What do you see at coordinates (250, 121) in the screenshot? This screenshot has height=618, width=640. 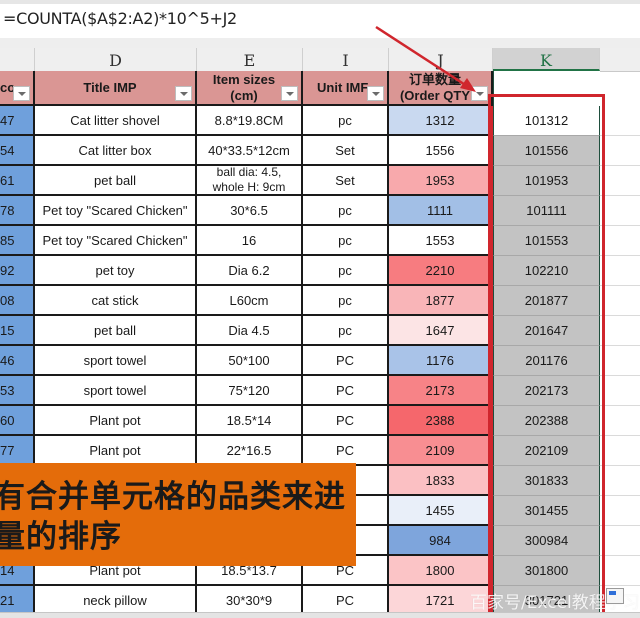 I see `cell-size: 8.8*19.8CM` at bounding box center [250, 121].